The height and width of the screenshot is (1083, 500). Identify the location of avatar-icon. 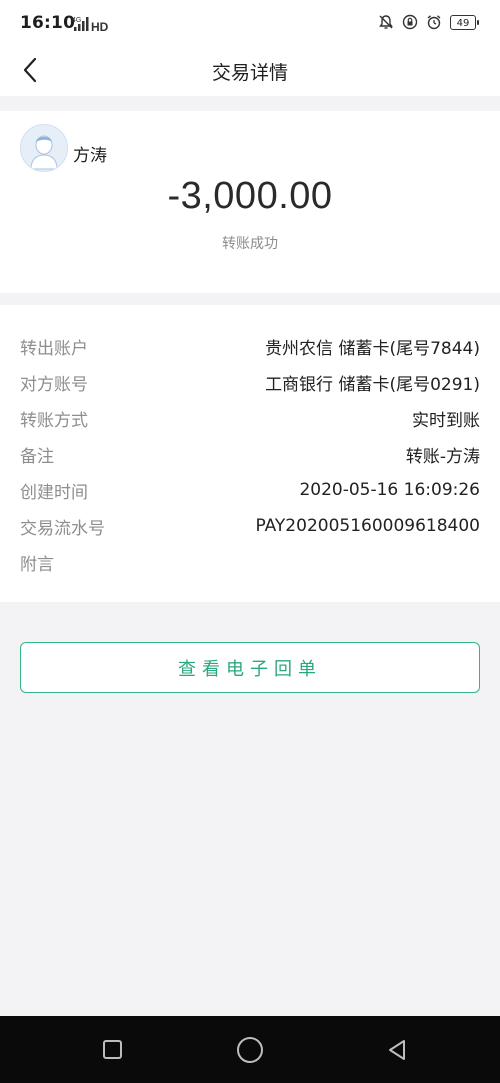
(44, 148).